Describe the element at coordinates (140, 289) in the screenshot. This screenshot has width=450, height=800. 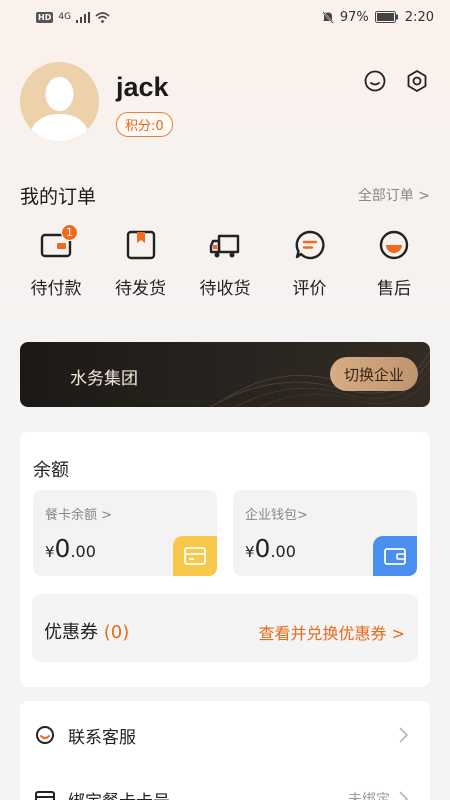
I see `order-label: 待发货` at that location.